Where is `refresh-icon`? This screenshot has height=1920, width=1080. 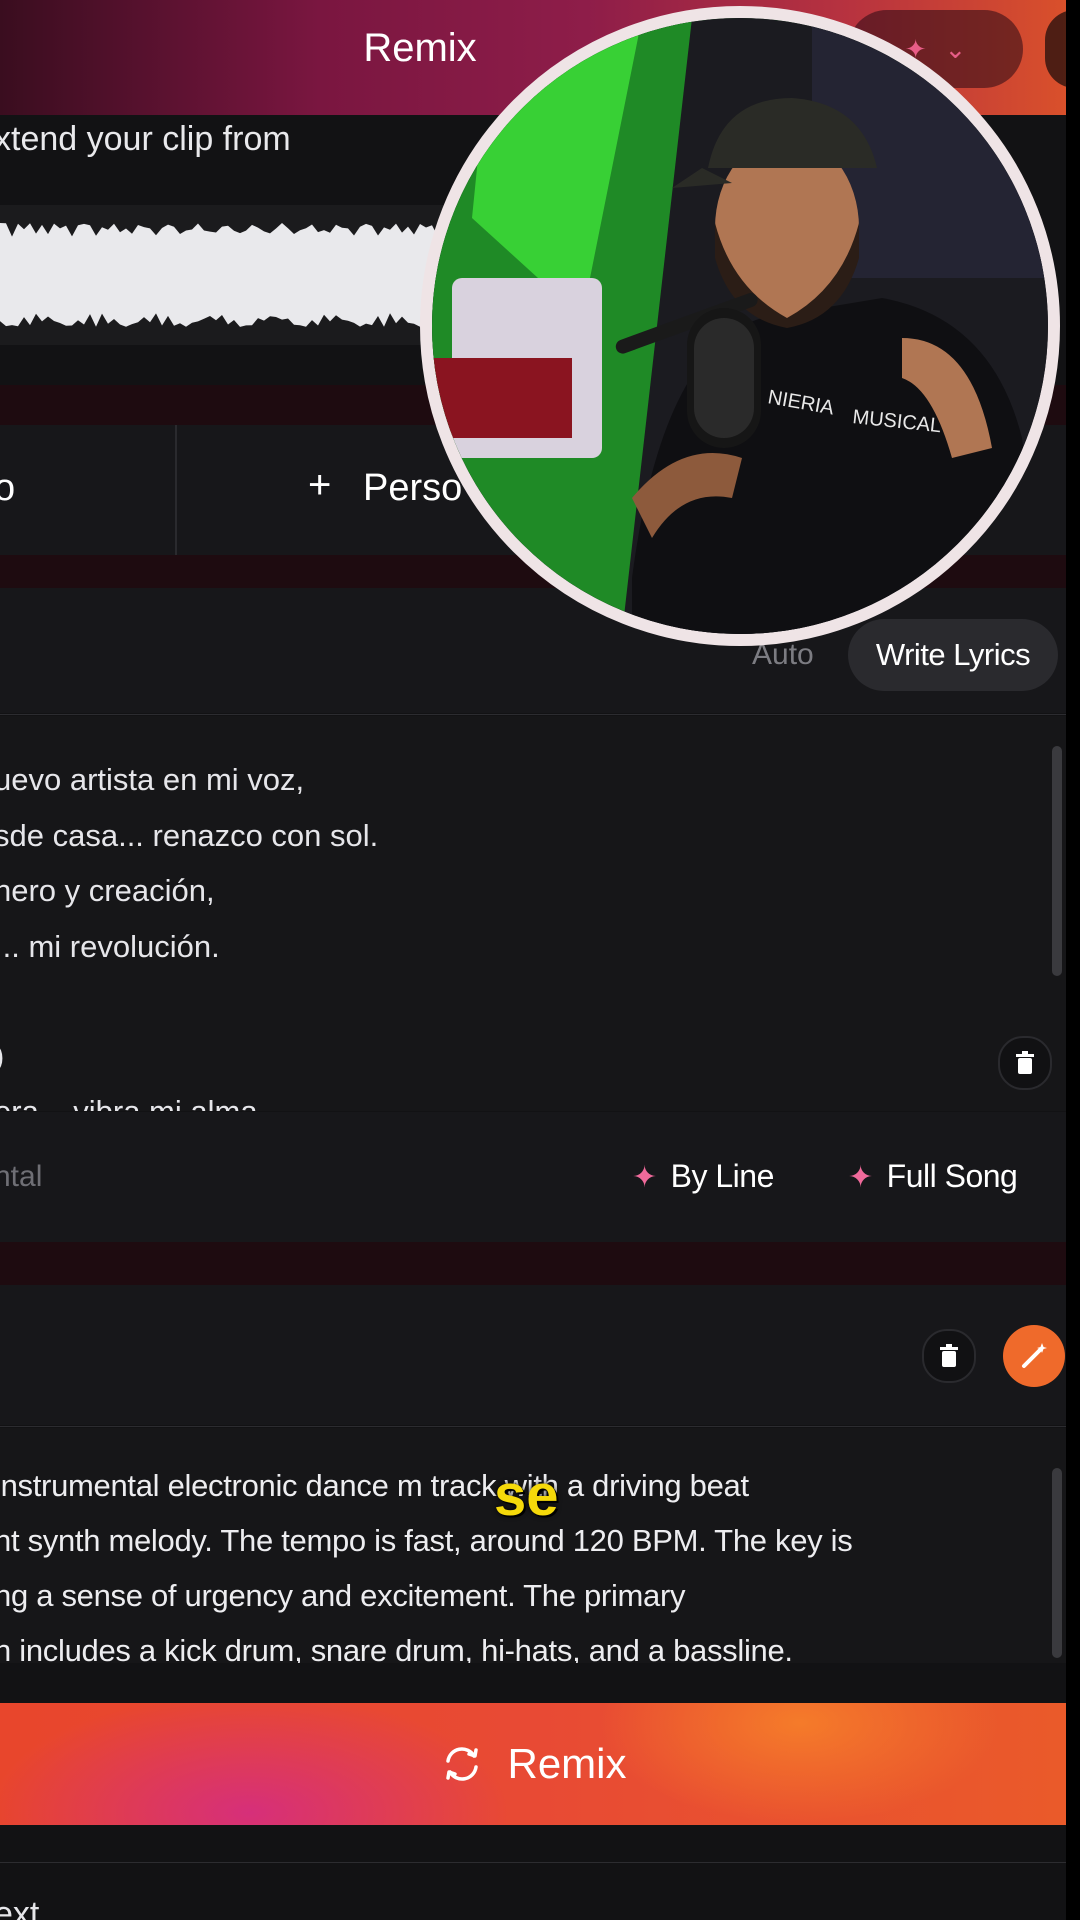 refresh-icon is located at coordinates (462, 1764).